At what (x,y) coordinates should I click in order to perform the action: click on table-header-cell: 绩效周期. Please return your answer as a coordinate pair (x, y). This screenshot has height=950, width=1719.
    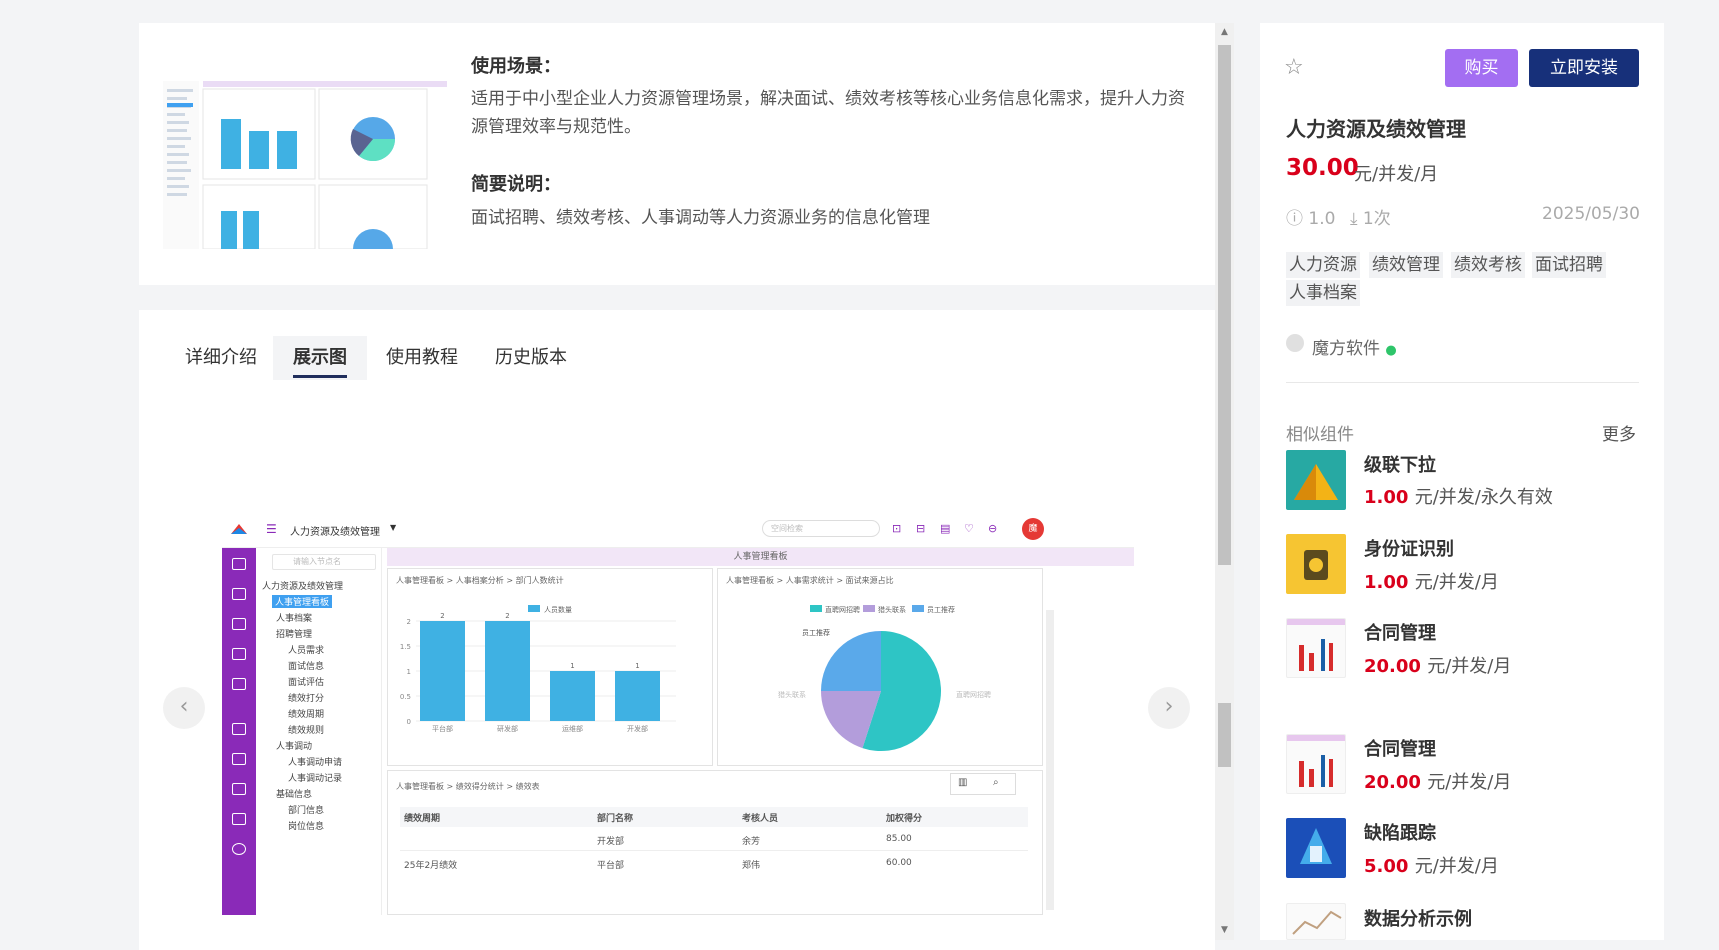
    Looking at the image, I should click on (422, 819).